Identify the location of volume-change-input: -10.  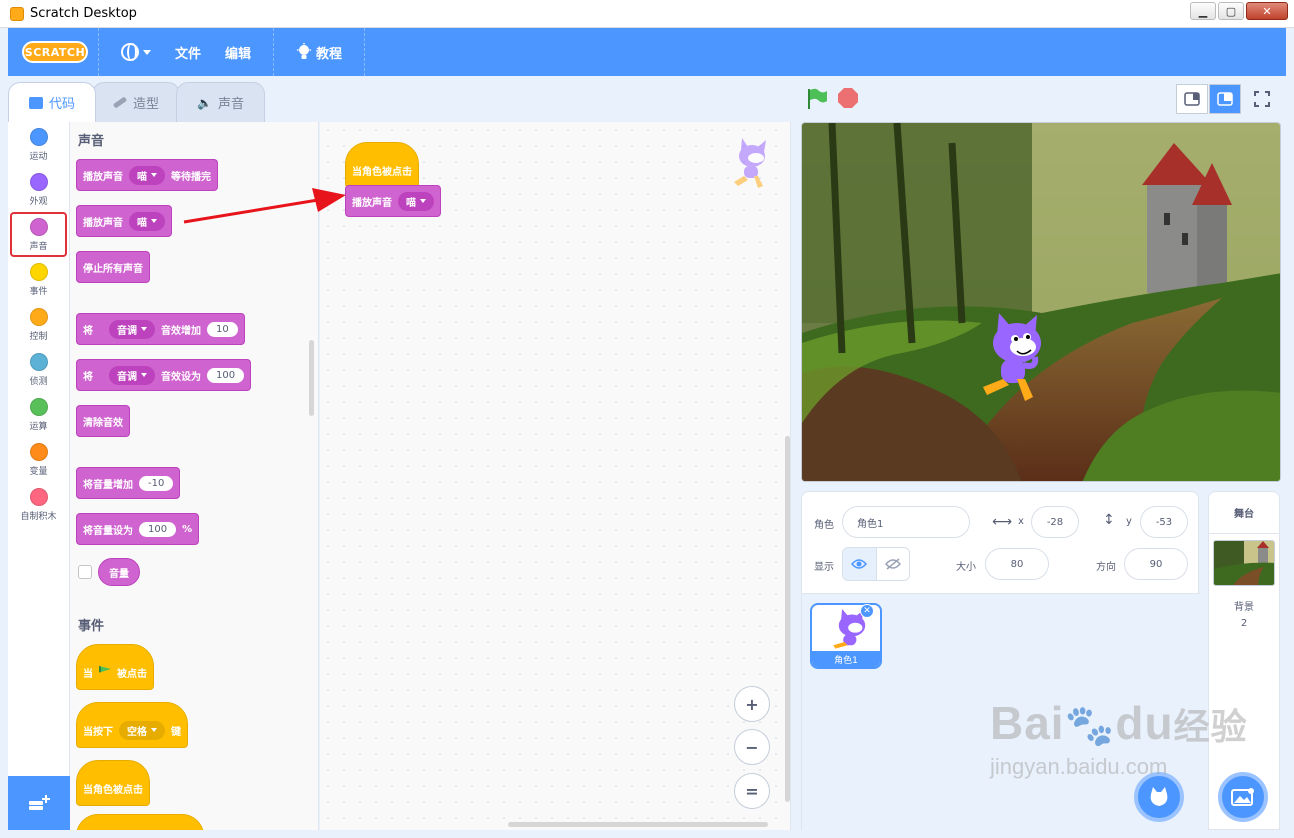
(156, 483).